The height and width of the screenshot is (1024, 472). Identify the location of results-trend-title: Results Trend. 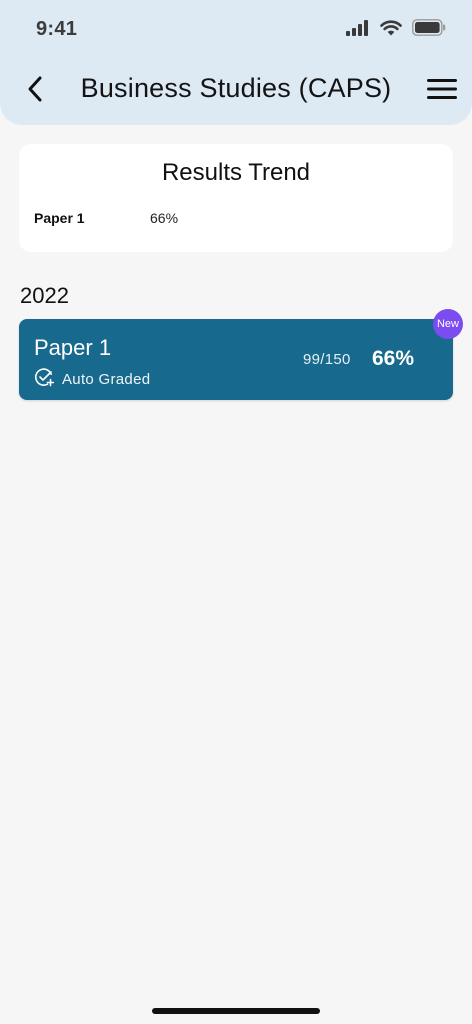
(236, 172).